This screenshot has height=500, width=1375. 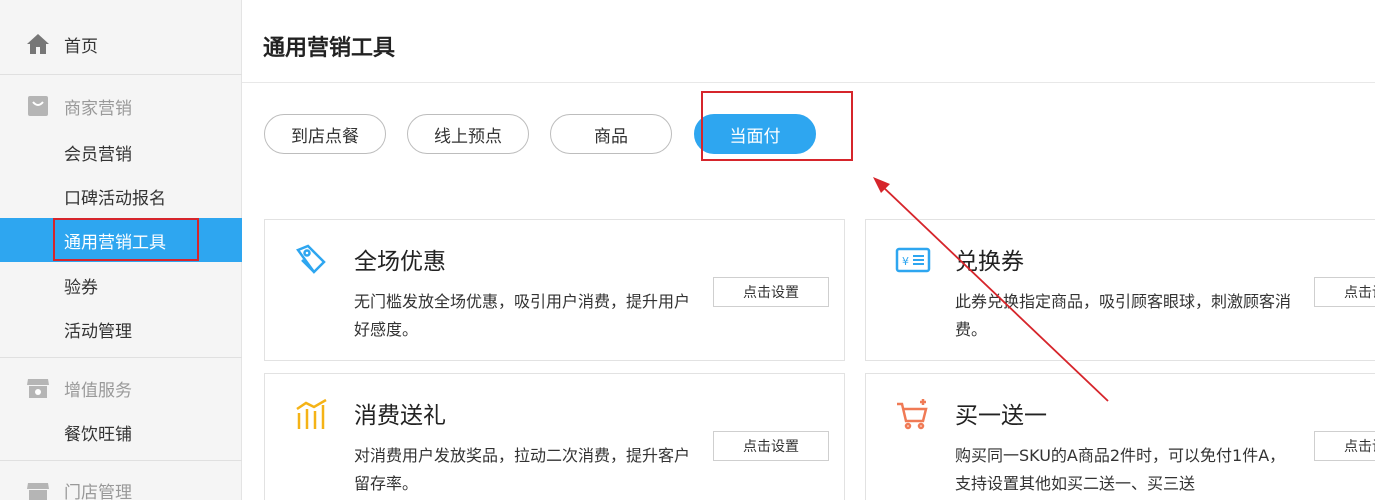 I want to click on sidebar-item-label: 首页, so click(x=81, y=46).